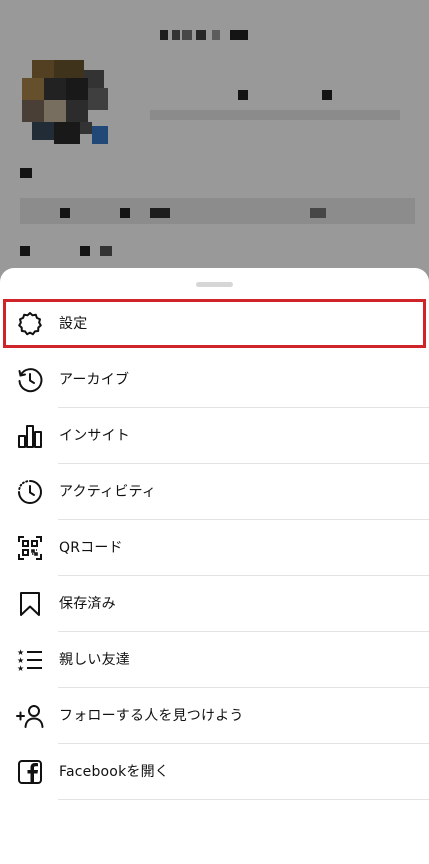 This screenshot has height=864, width=429. I want to click on facebook-icon, so click(30, 772).